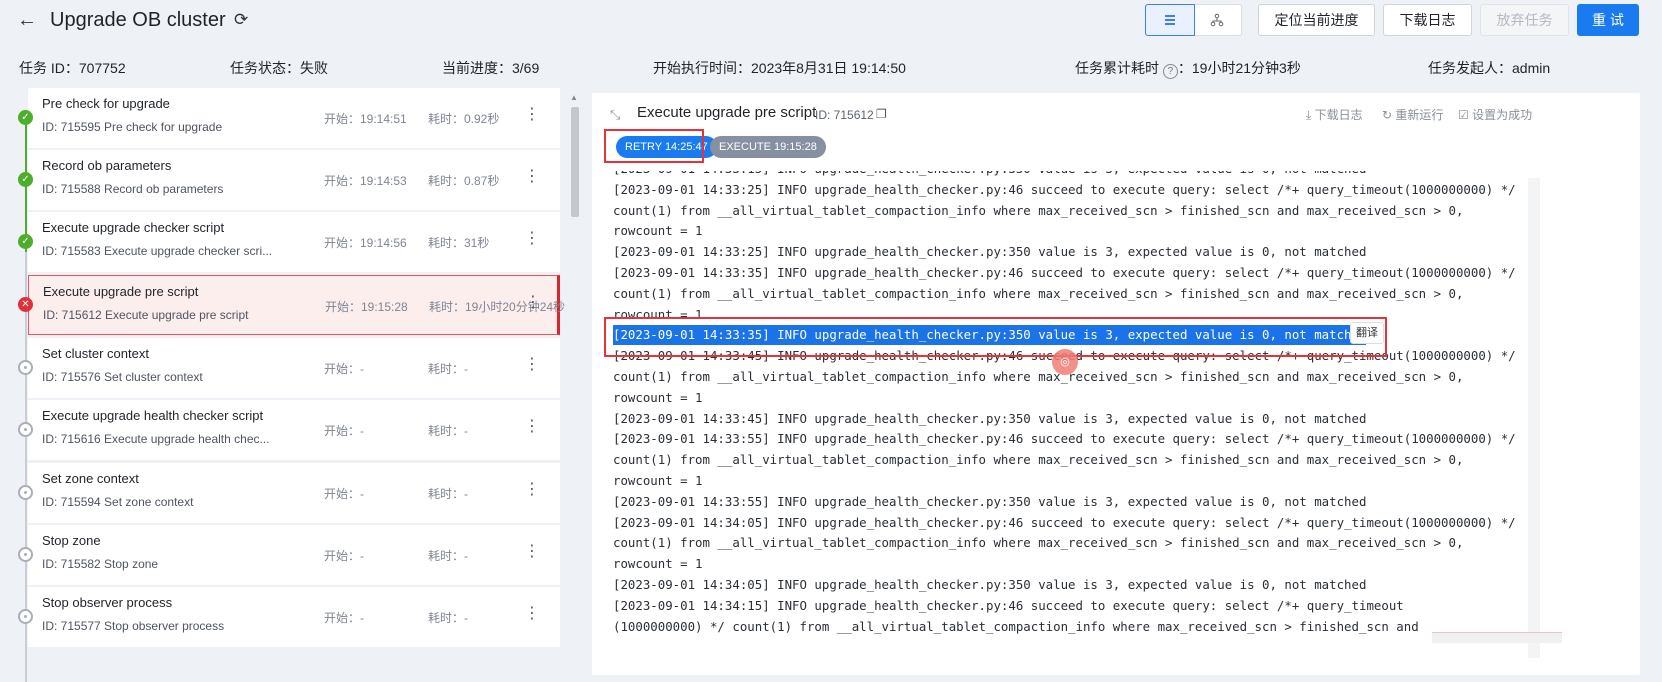 This screenshot has width=1662, height=682. Describe the element at coordinates (294, 555) in the screenshot. I see `task-card: Stop zone ID: 715582 Stop zone 开始：- 耗时：- ⋮` at that location.